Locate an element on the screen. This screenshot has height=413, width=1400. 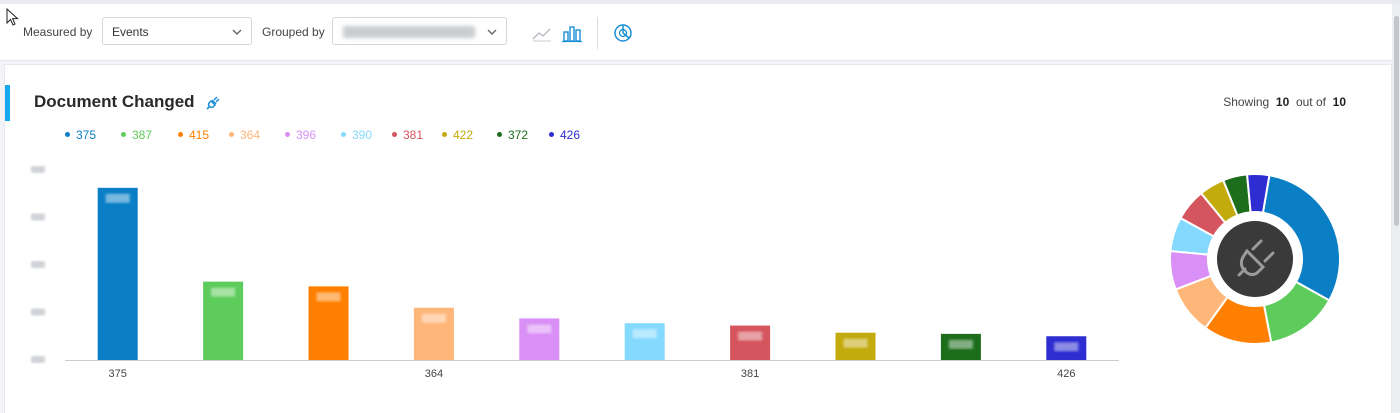
showing-mid: out of is located at coordinates (1310, 102).